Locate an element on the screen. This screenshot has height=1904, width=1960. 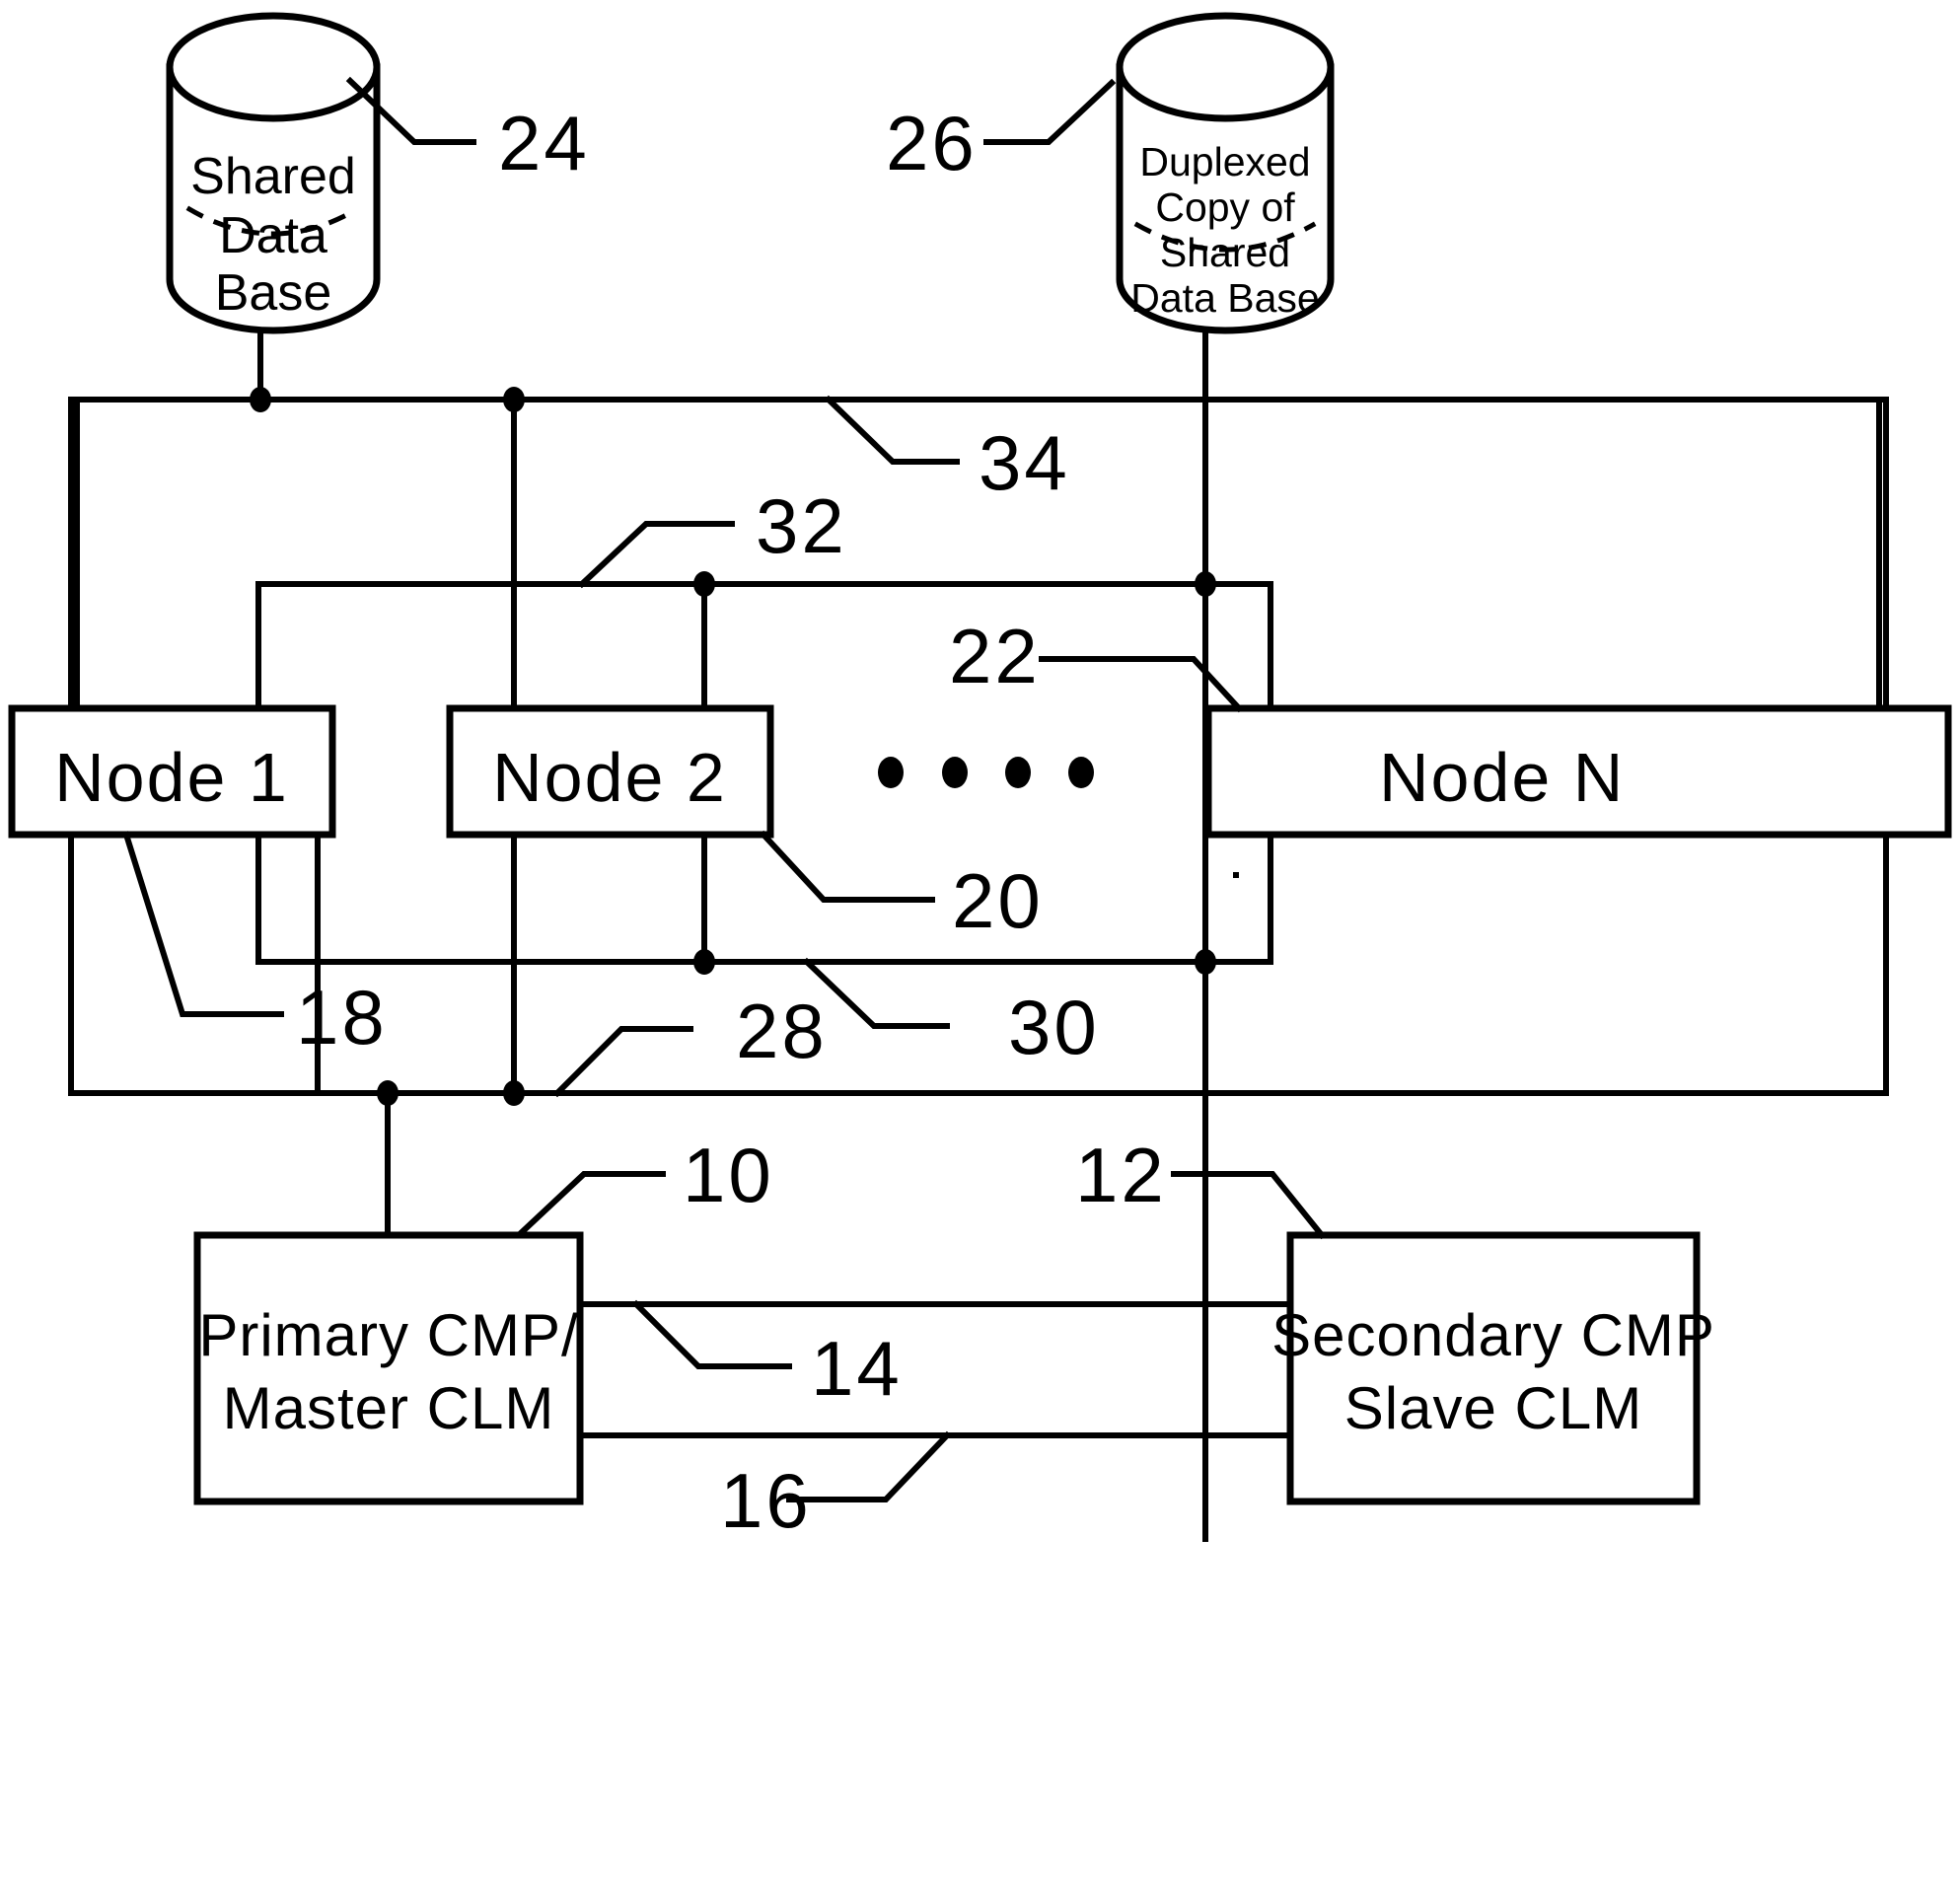
reference-34: 34 is located at coordinates (1025, 462).